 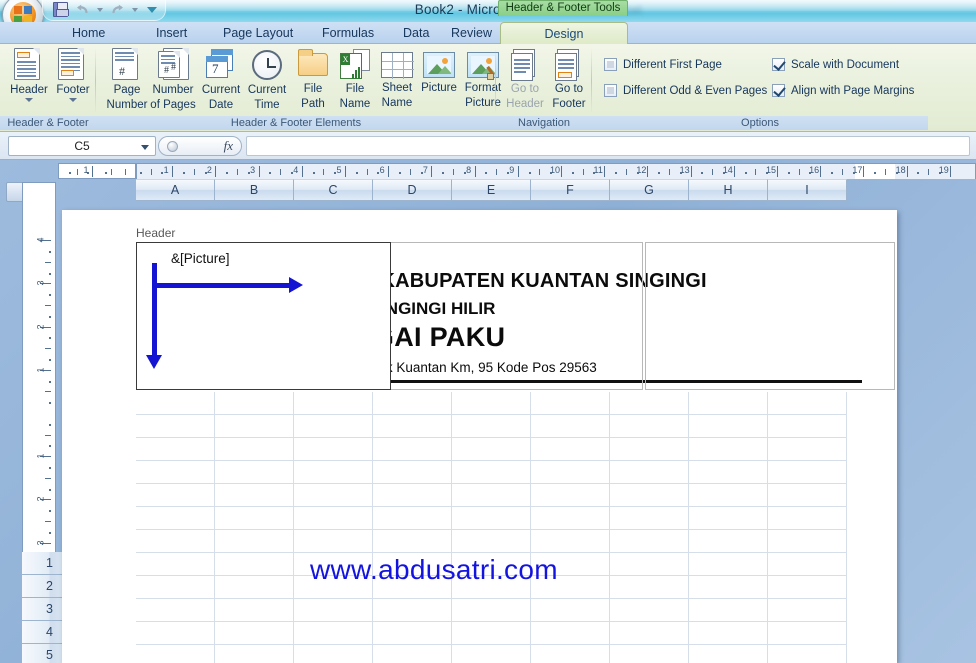 What do you see at coordinates (685, 90) in the screenshot?
I see `different-odd-even-pages-checkbox: Different Odd & Even Pages` at bounding box center [685, 90].